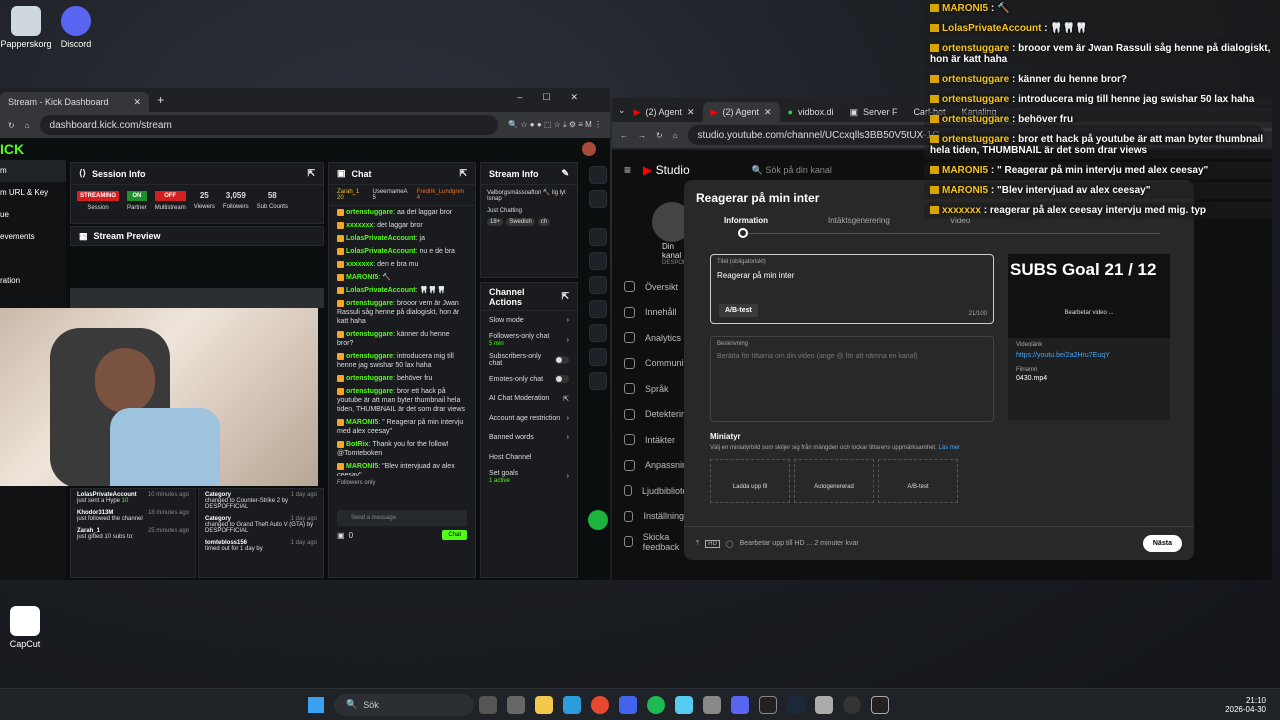 The image size is (1280, 720). Describe the element at coordinates (652, 338) in the screenshot. I see `yt-menu-item: Analytics` at that location.